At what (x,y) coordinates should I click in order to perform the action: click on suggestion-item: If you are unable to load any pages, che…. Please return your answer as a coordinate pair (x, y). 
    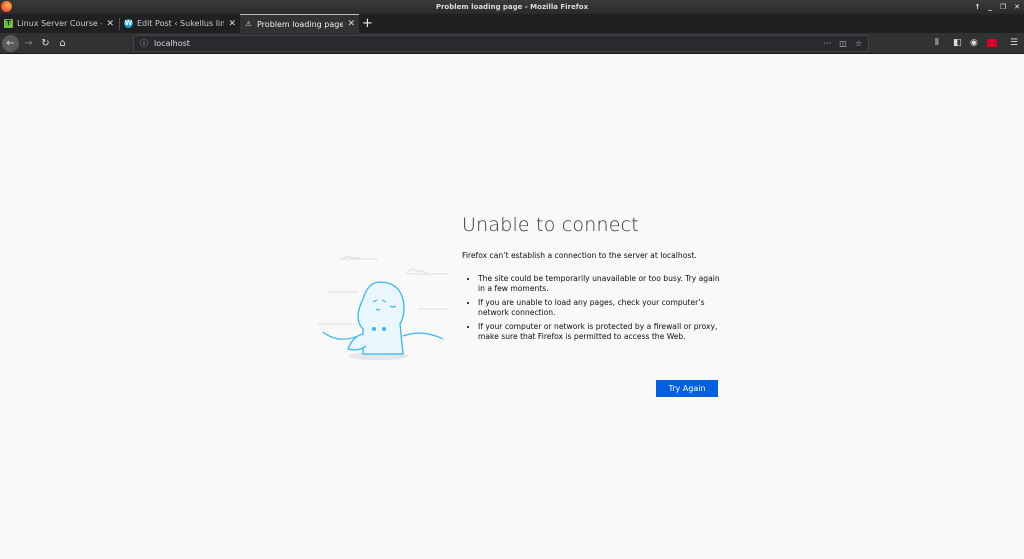
    Looking at the image, I should click on (600, 308).